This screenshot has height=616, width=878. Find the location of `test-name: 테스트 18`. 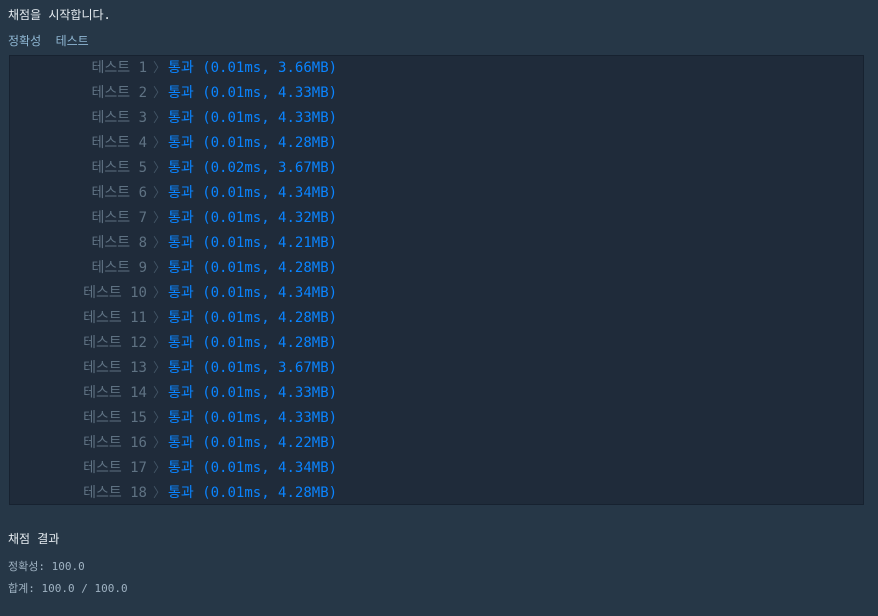

test-name: 테스트 18 is located at coordinates (115, 493).